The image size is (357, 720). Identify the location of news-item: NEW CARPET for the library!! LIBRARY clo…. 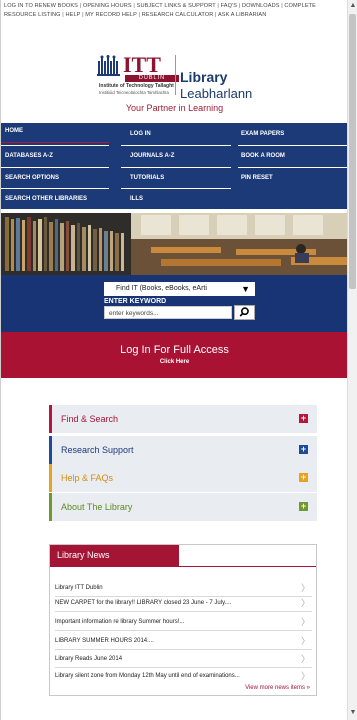
(183, 604).